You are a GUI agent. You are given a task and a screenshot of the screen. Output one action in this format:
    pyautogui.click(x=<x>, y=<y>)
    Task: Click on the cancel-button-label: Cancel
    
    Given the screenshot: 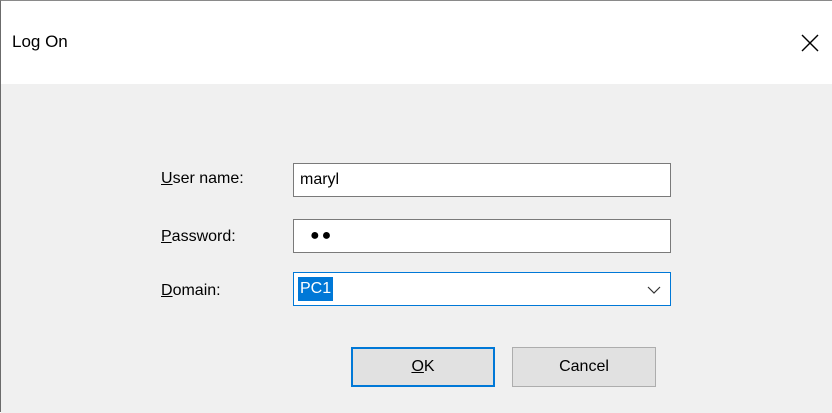 What is the action you would take?
    pyautogui.click(x=584, y=366)
    